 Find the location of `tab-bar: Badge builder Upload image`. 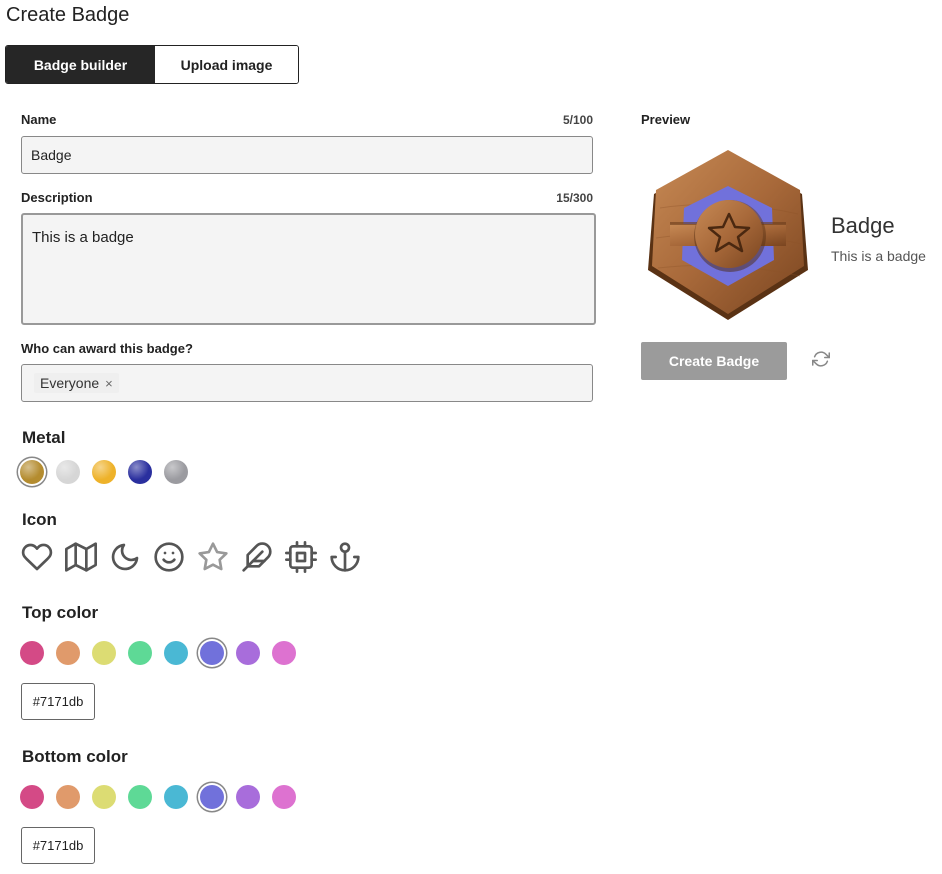

tab-bar: Badge builder Upload image is located at coordinates (152, 64).